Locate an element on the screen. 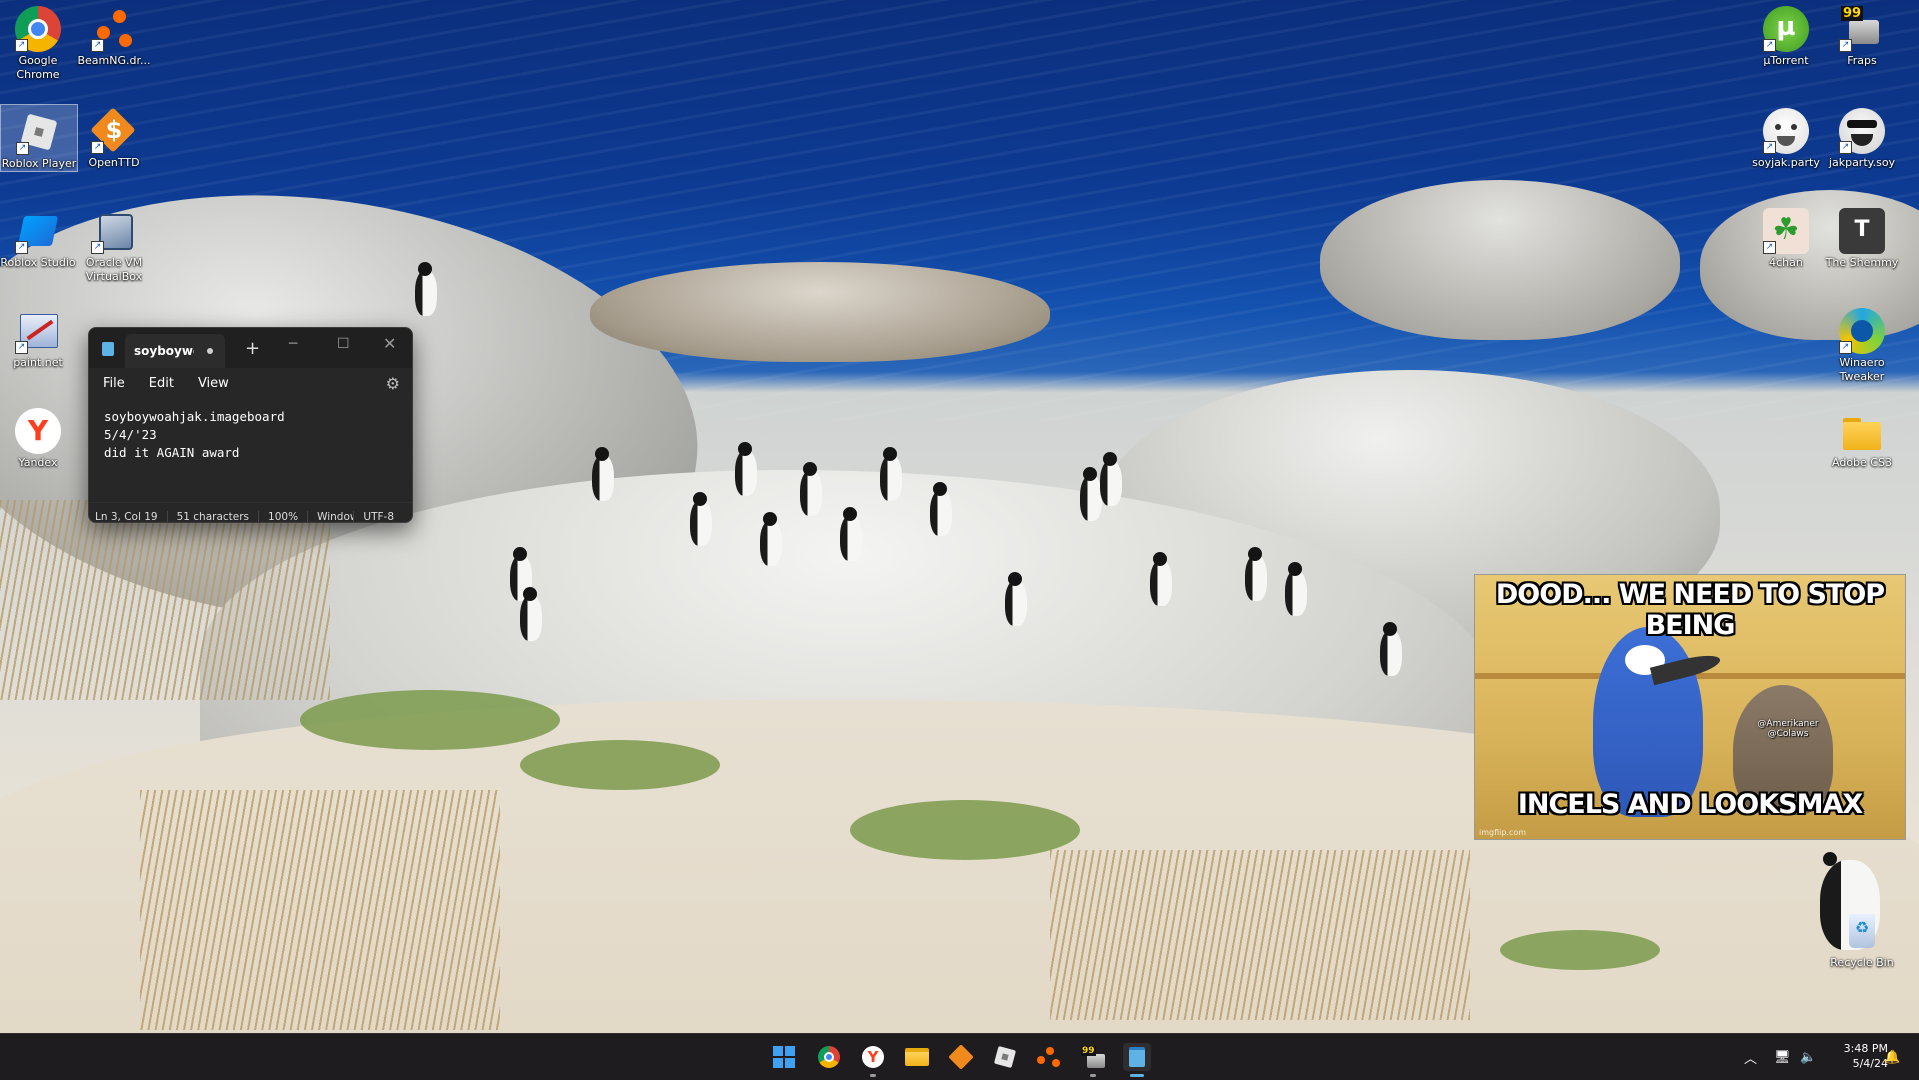 This screenshot has width=1919, height=1080. status-line-ending: Windows (CRLF) is located at coordinates (336, 516).